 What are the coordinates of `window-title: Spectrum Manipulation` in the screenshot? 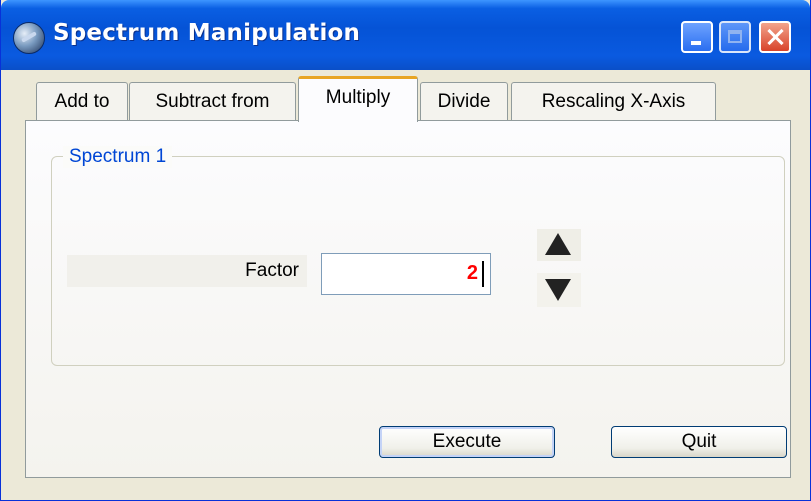 It's located at (207, 33).